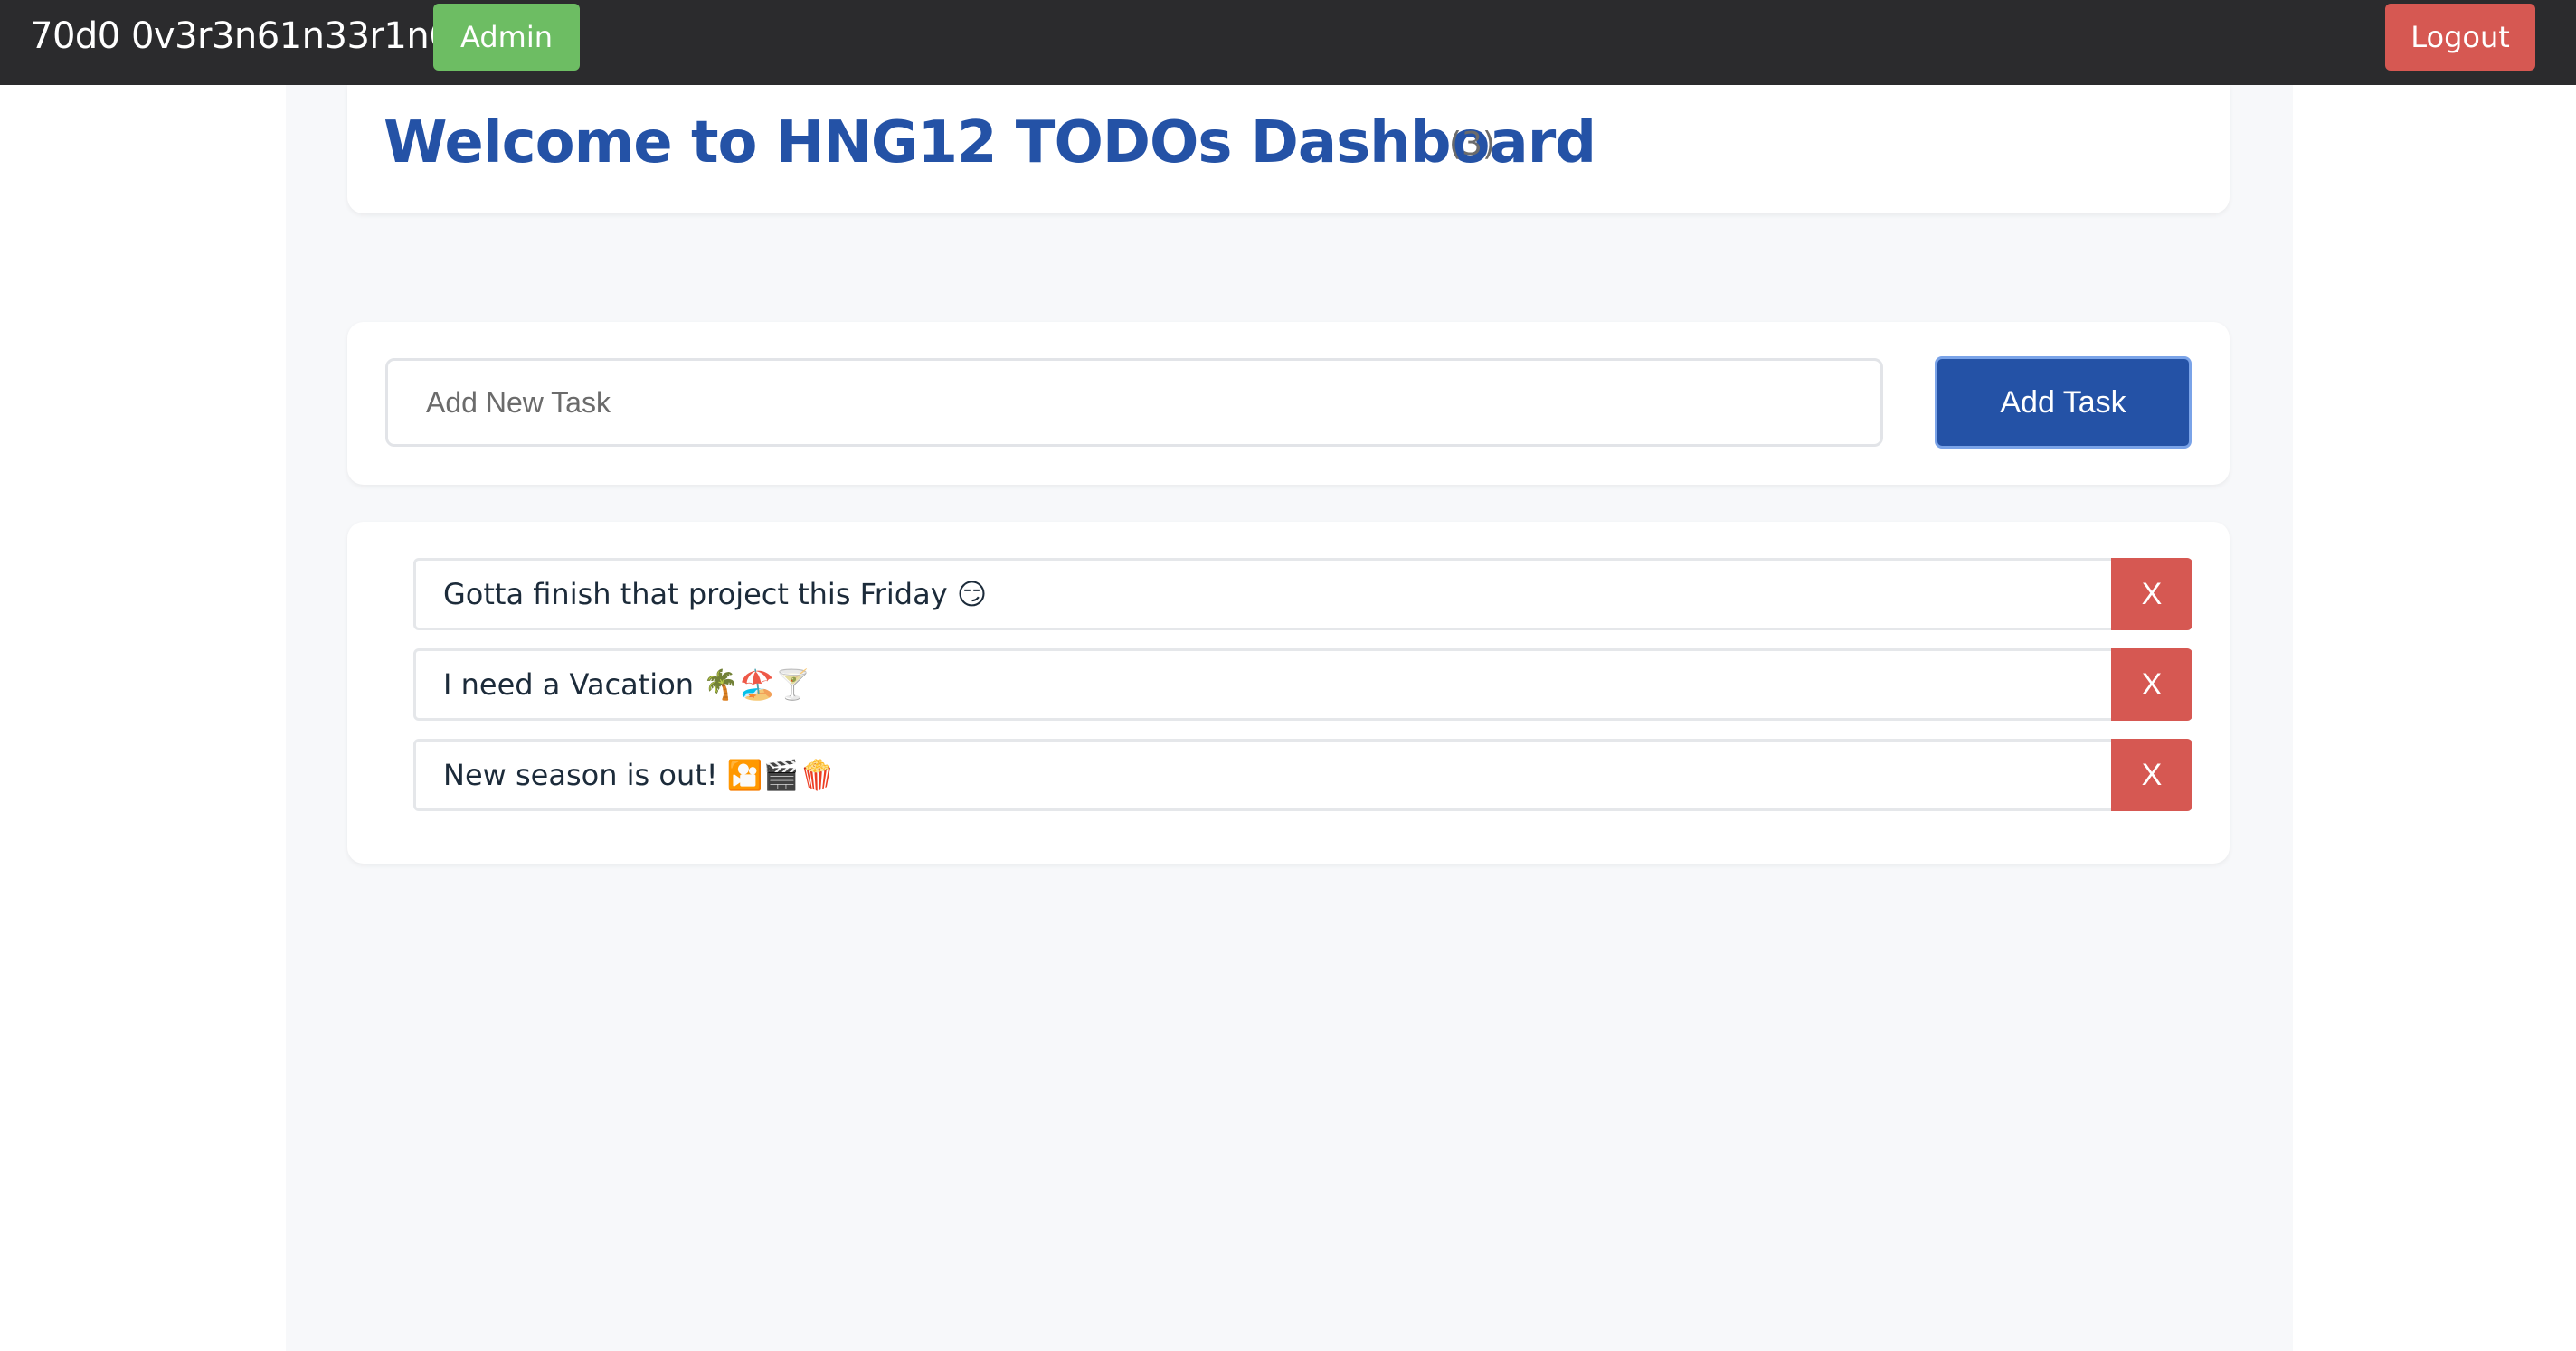 This screenshot has height=1351, width=2576. I want to click on top-navbar: 70d0 0v3r3n61n33r1n6 Admin Logout, so click(1288, 43).